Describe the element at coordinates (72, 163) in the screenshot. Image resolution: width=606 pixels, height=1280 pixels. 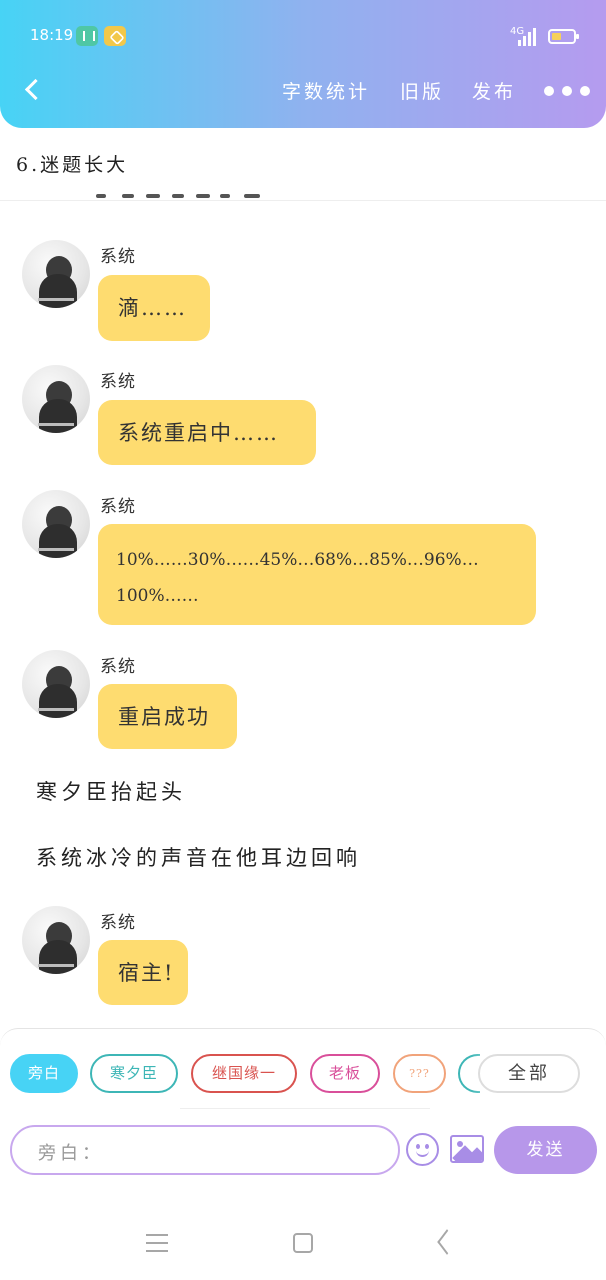
I see `chapter-title: 6.迷题长大` at that location.